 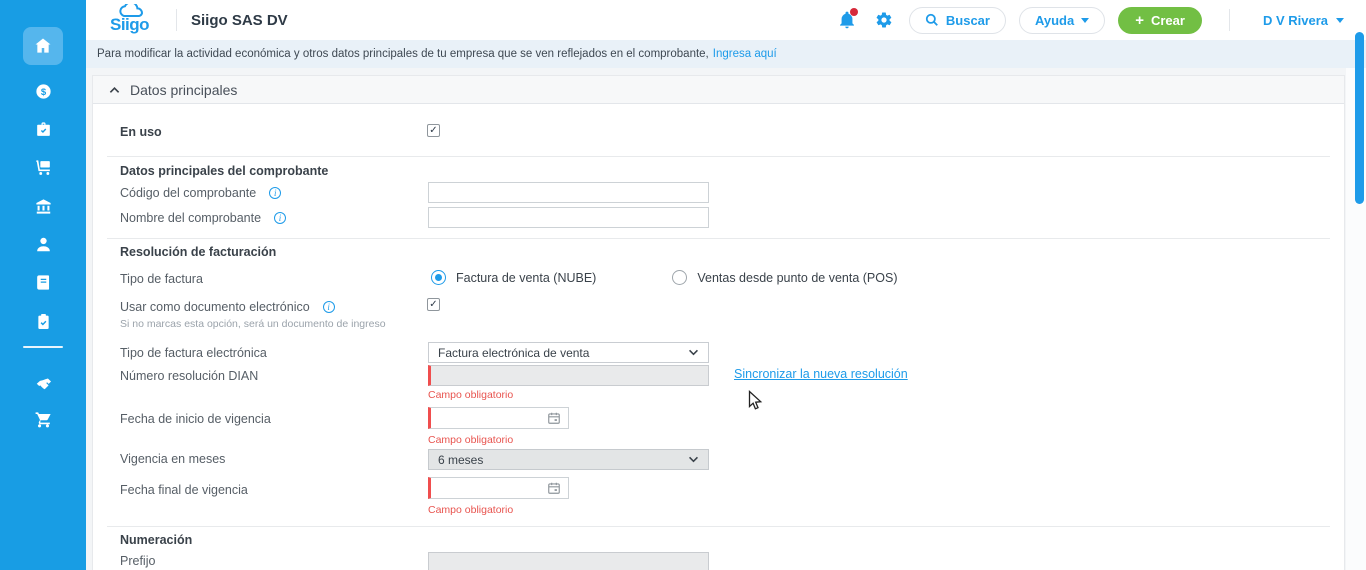 What do you see at coordinates (957, 20) in the screenshot?
I see `search-button: Buscar` at bounding box center [957, 20].